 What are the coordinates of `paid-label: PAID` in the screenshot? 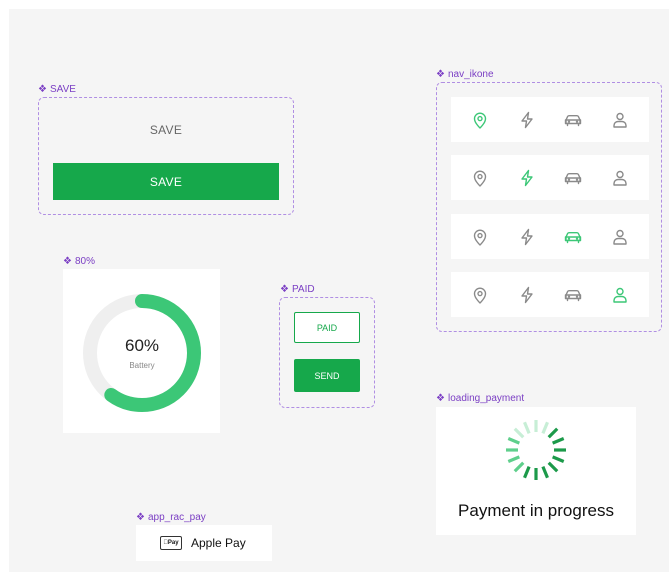 It's located at (327, 327).